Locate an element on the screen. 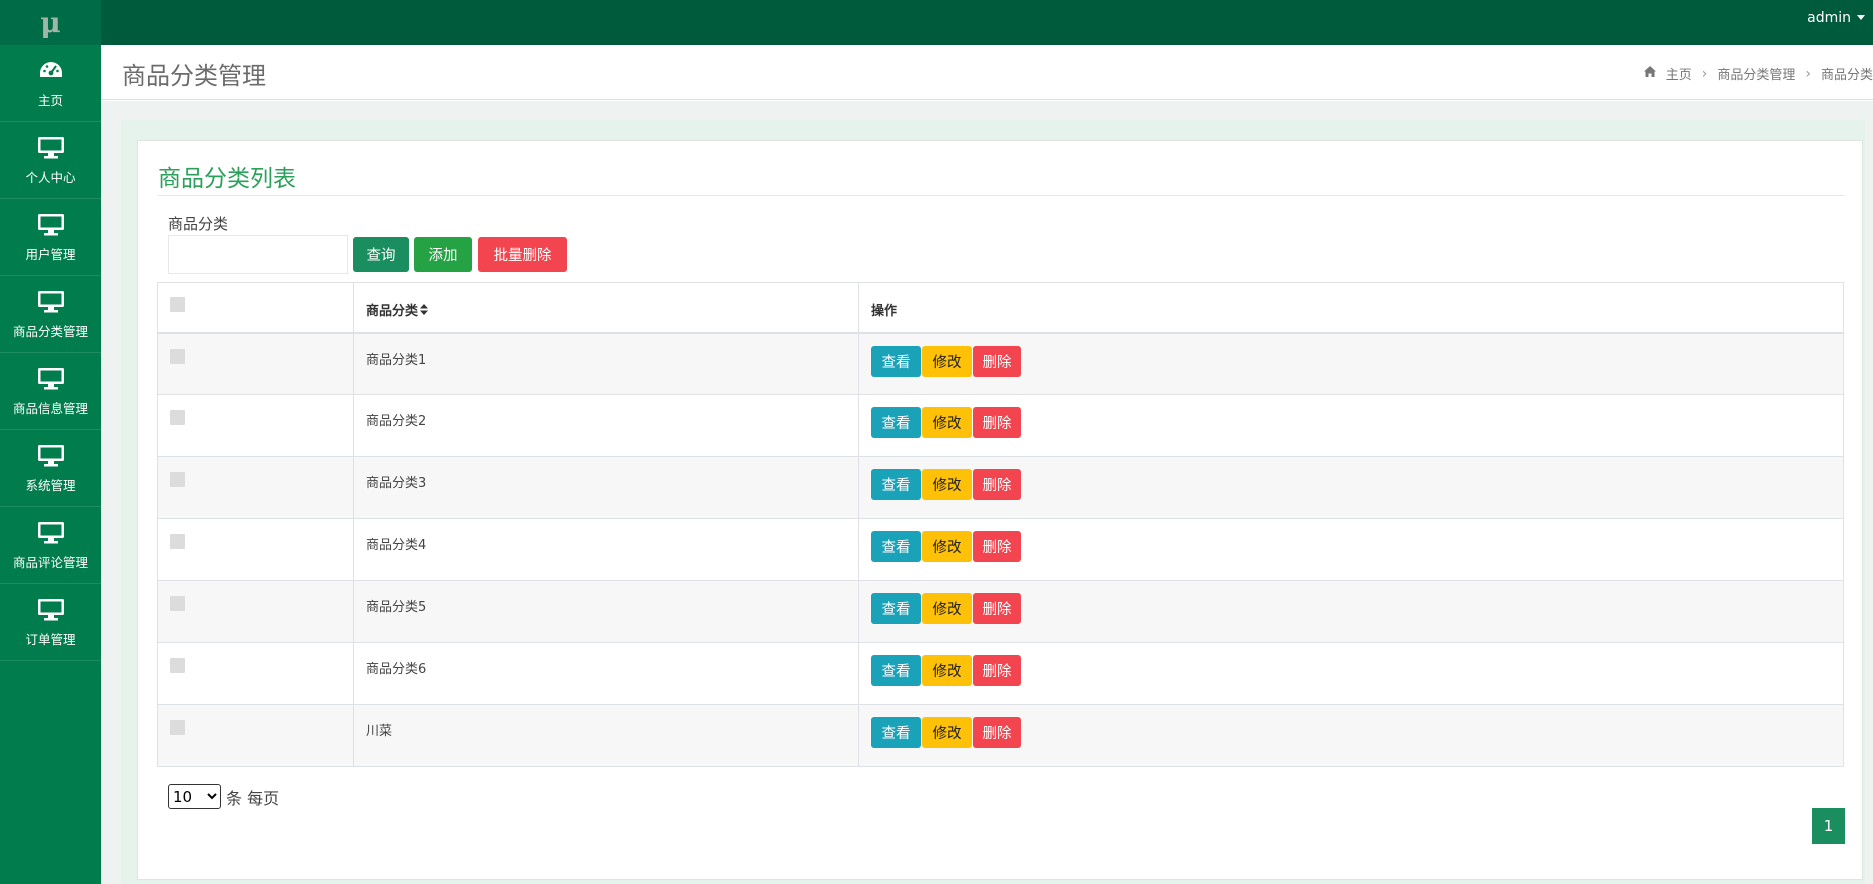 The image size is (1873, 884). add-button: 添加 is located at coordinates (443, 254).